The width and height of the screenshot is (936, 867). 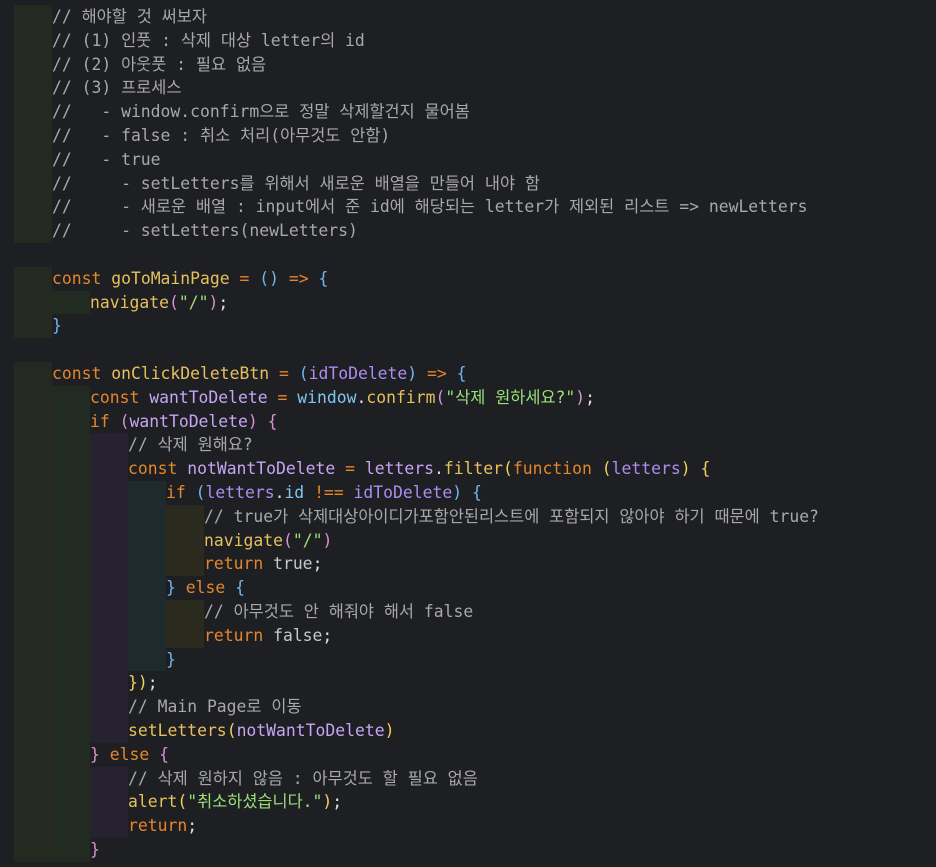 What do you see at coordinates (468, 683) in the screenshot?
I see `code-line: });` at bounding box center [468, 683].